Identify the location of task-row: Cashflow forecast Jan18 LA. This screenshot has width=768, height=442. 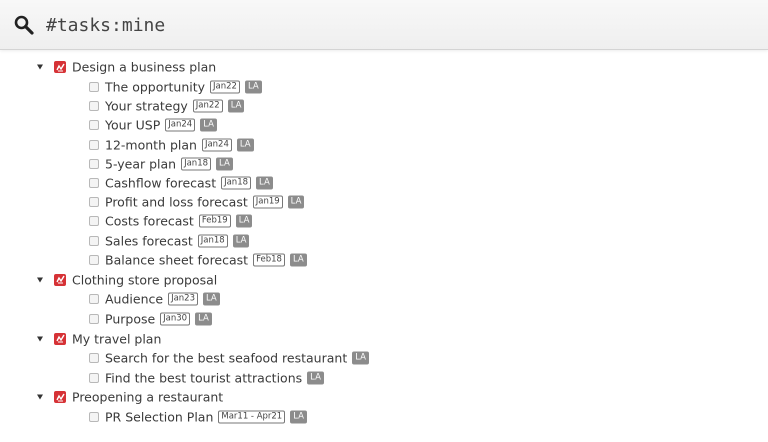
(384, 182).